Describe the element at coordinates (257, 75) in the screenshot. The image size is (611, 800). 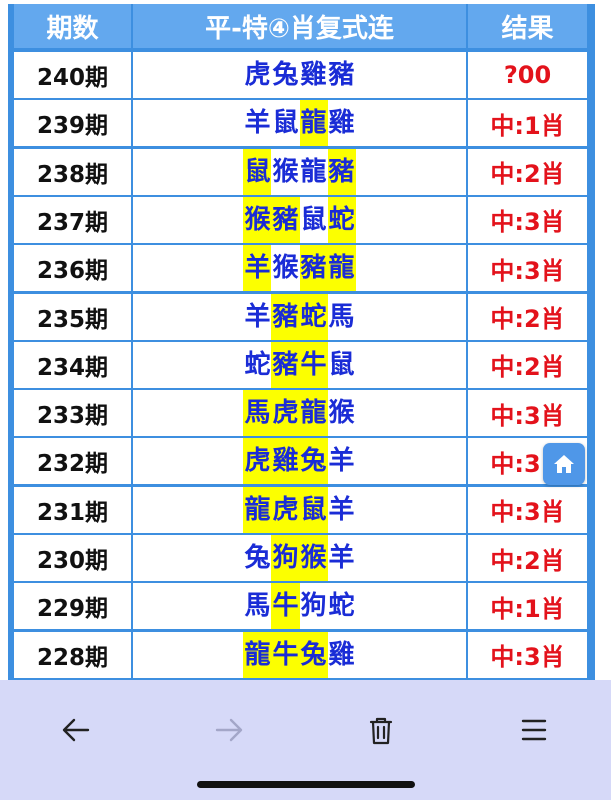
I see `zodiac-char: 虎` at that location.